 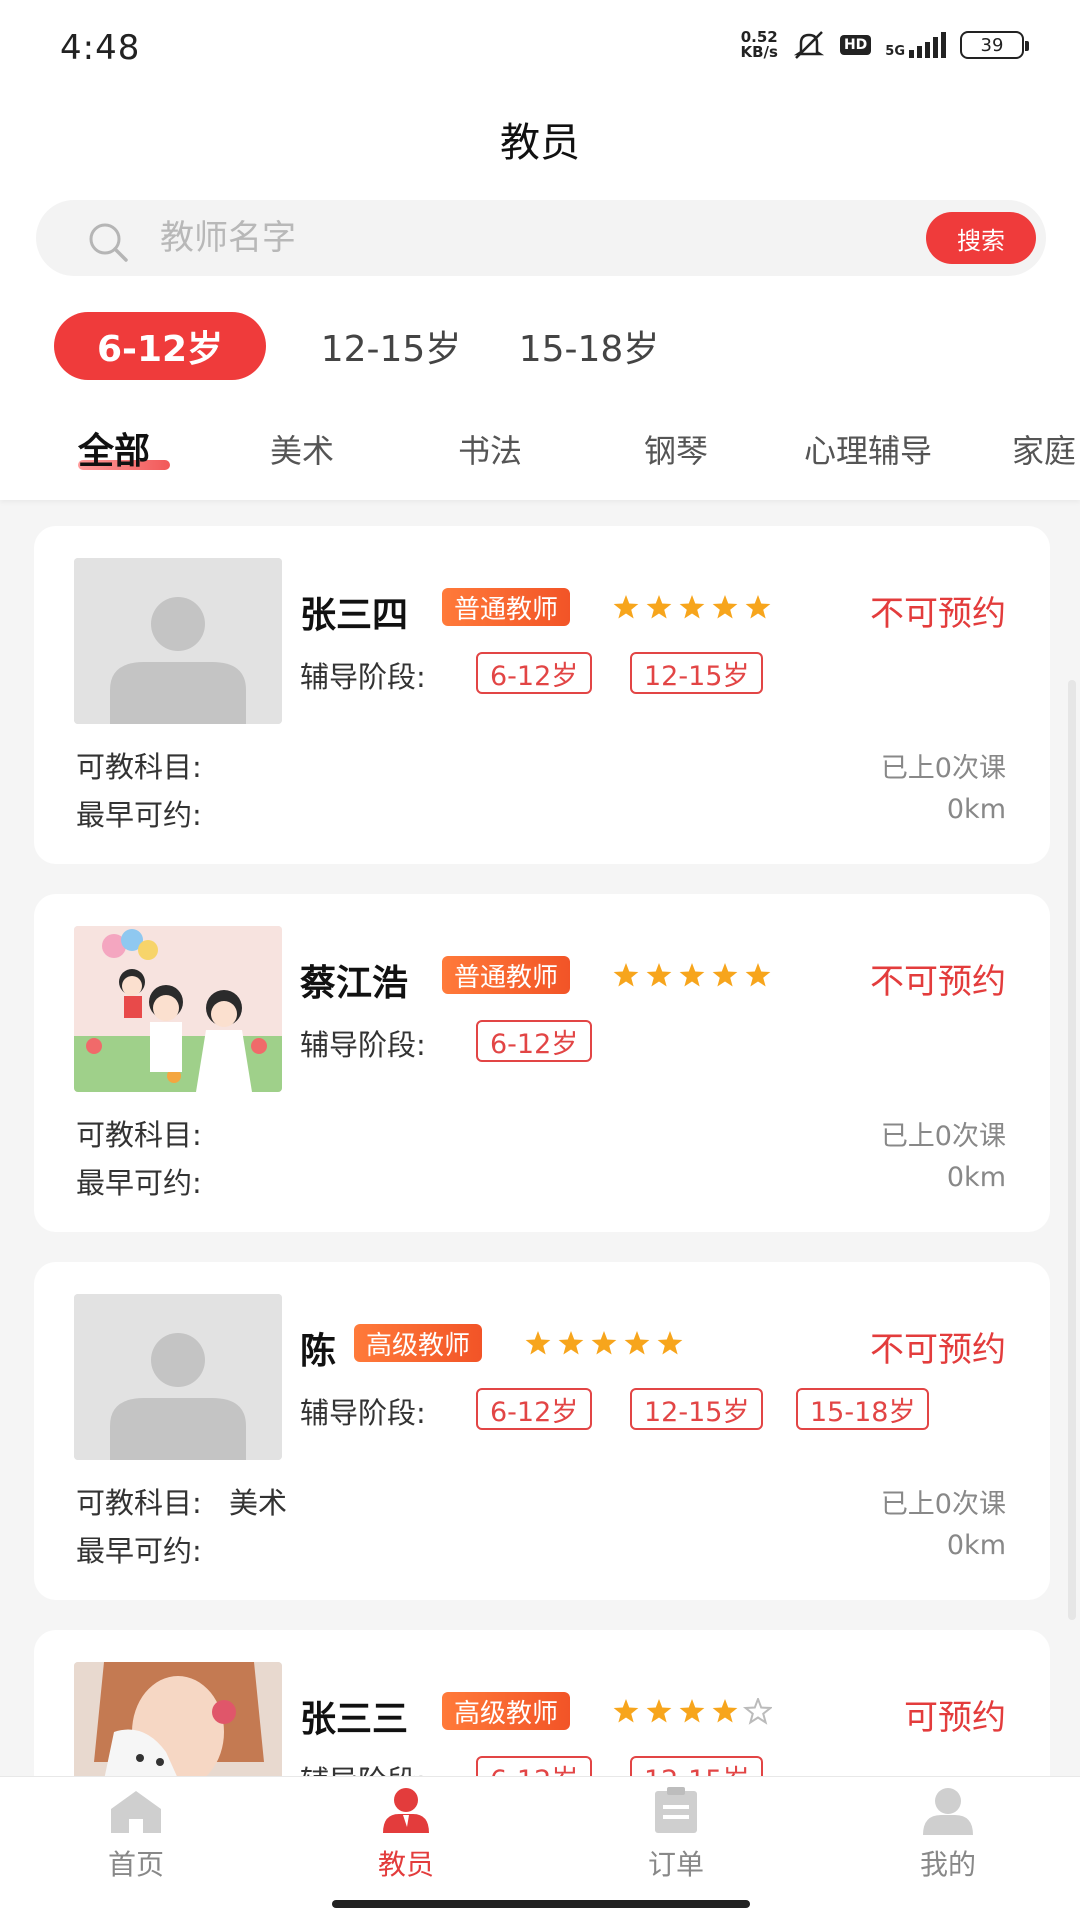 I want to click on home-indicator, so click(x=541, y=1904).